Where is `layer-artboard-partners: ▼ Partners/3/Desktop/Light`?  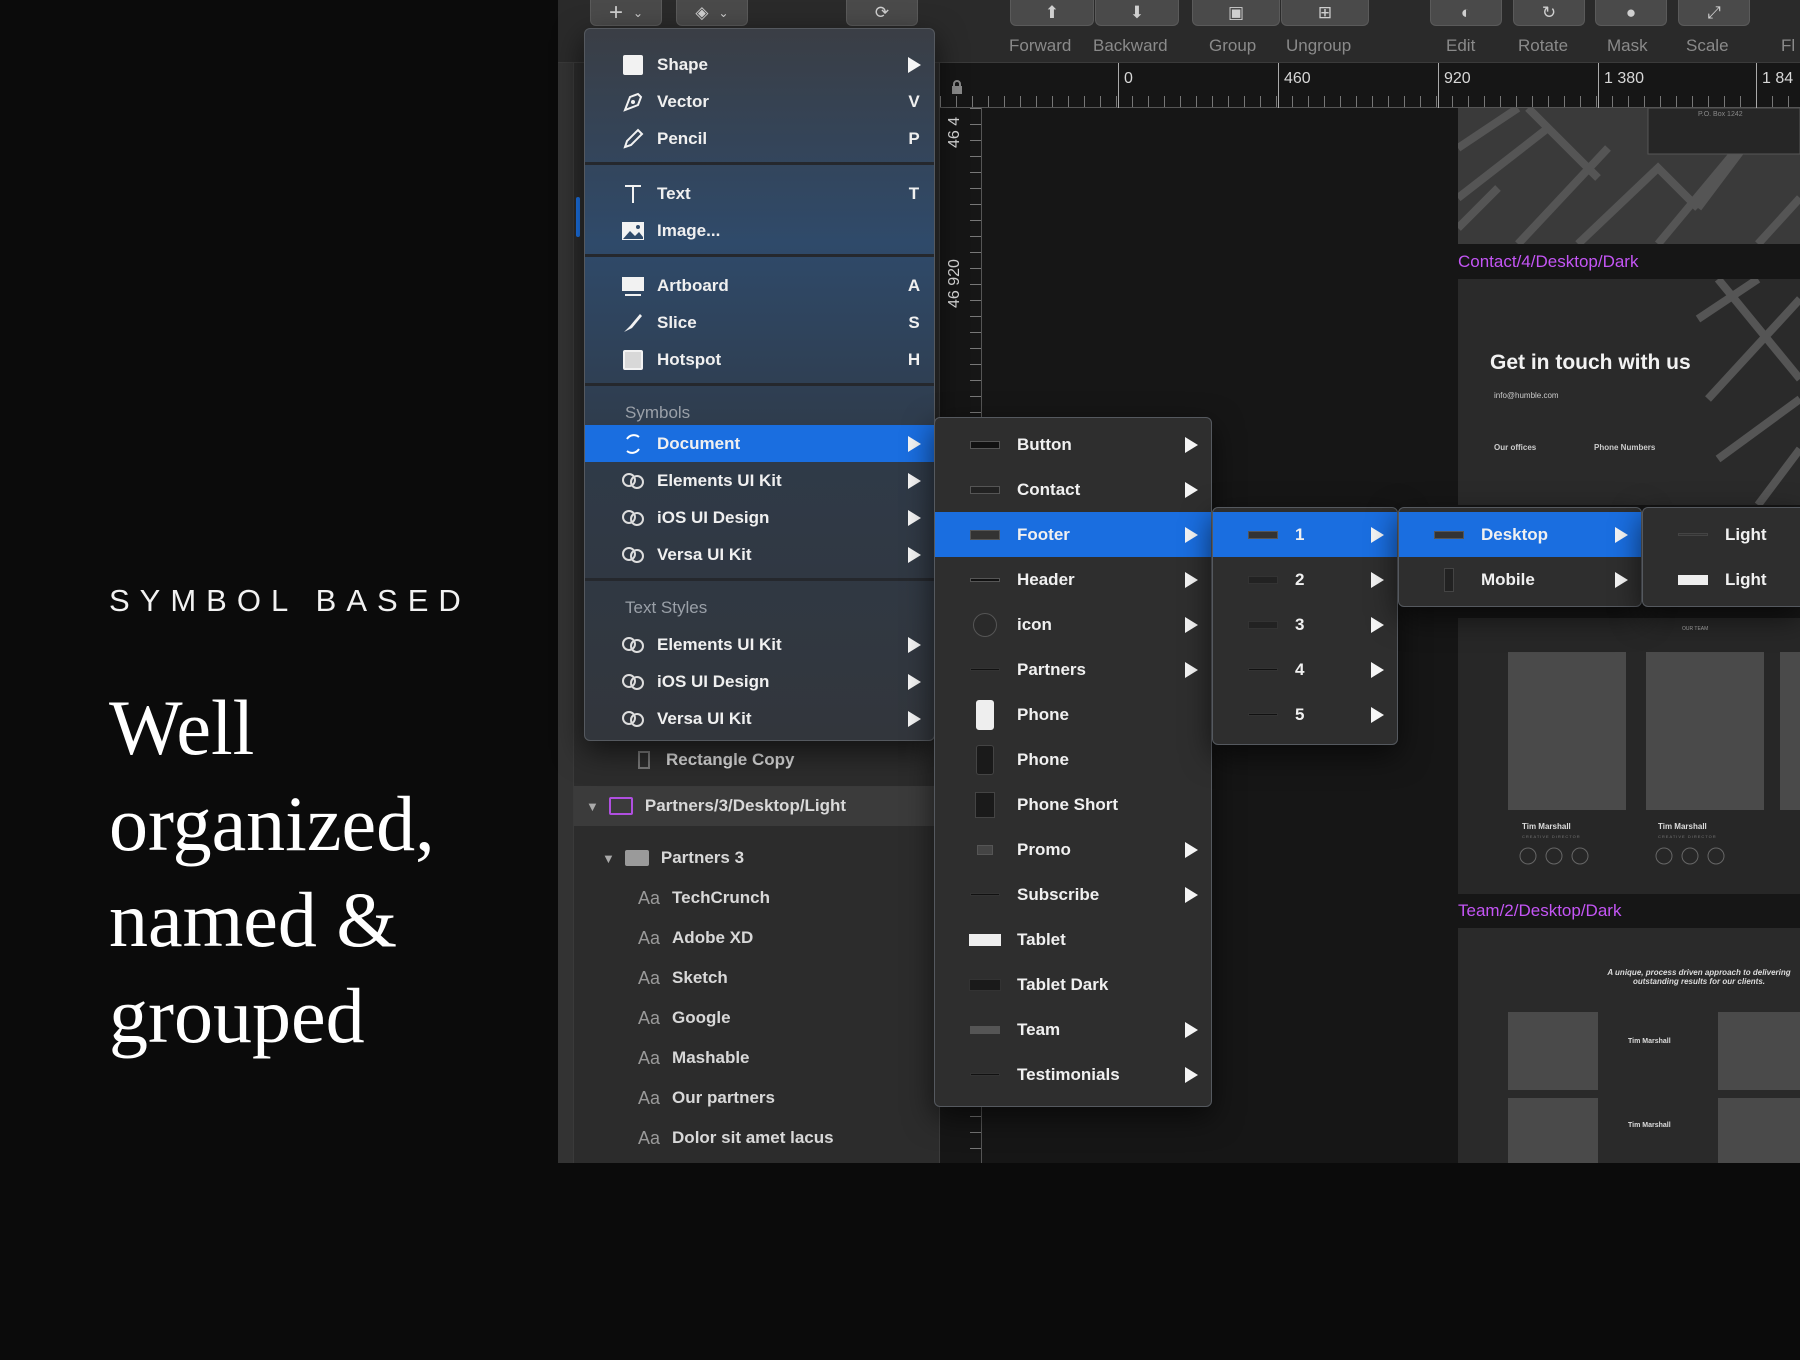 layer-artboard-partners: ▼ Partners/3/Desktop/Light is located at coordinates (757, 806).